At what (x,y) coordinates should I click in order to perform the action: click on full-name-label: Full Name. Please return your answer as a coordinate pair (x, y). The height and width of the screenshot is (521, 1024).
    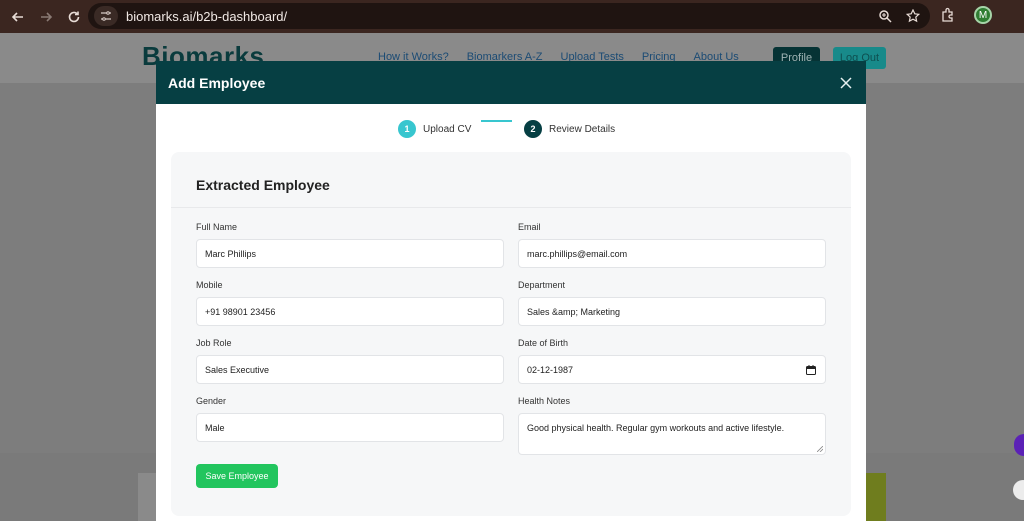
    Looking at the image, I should click on (217, 227).